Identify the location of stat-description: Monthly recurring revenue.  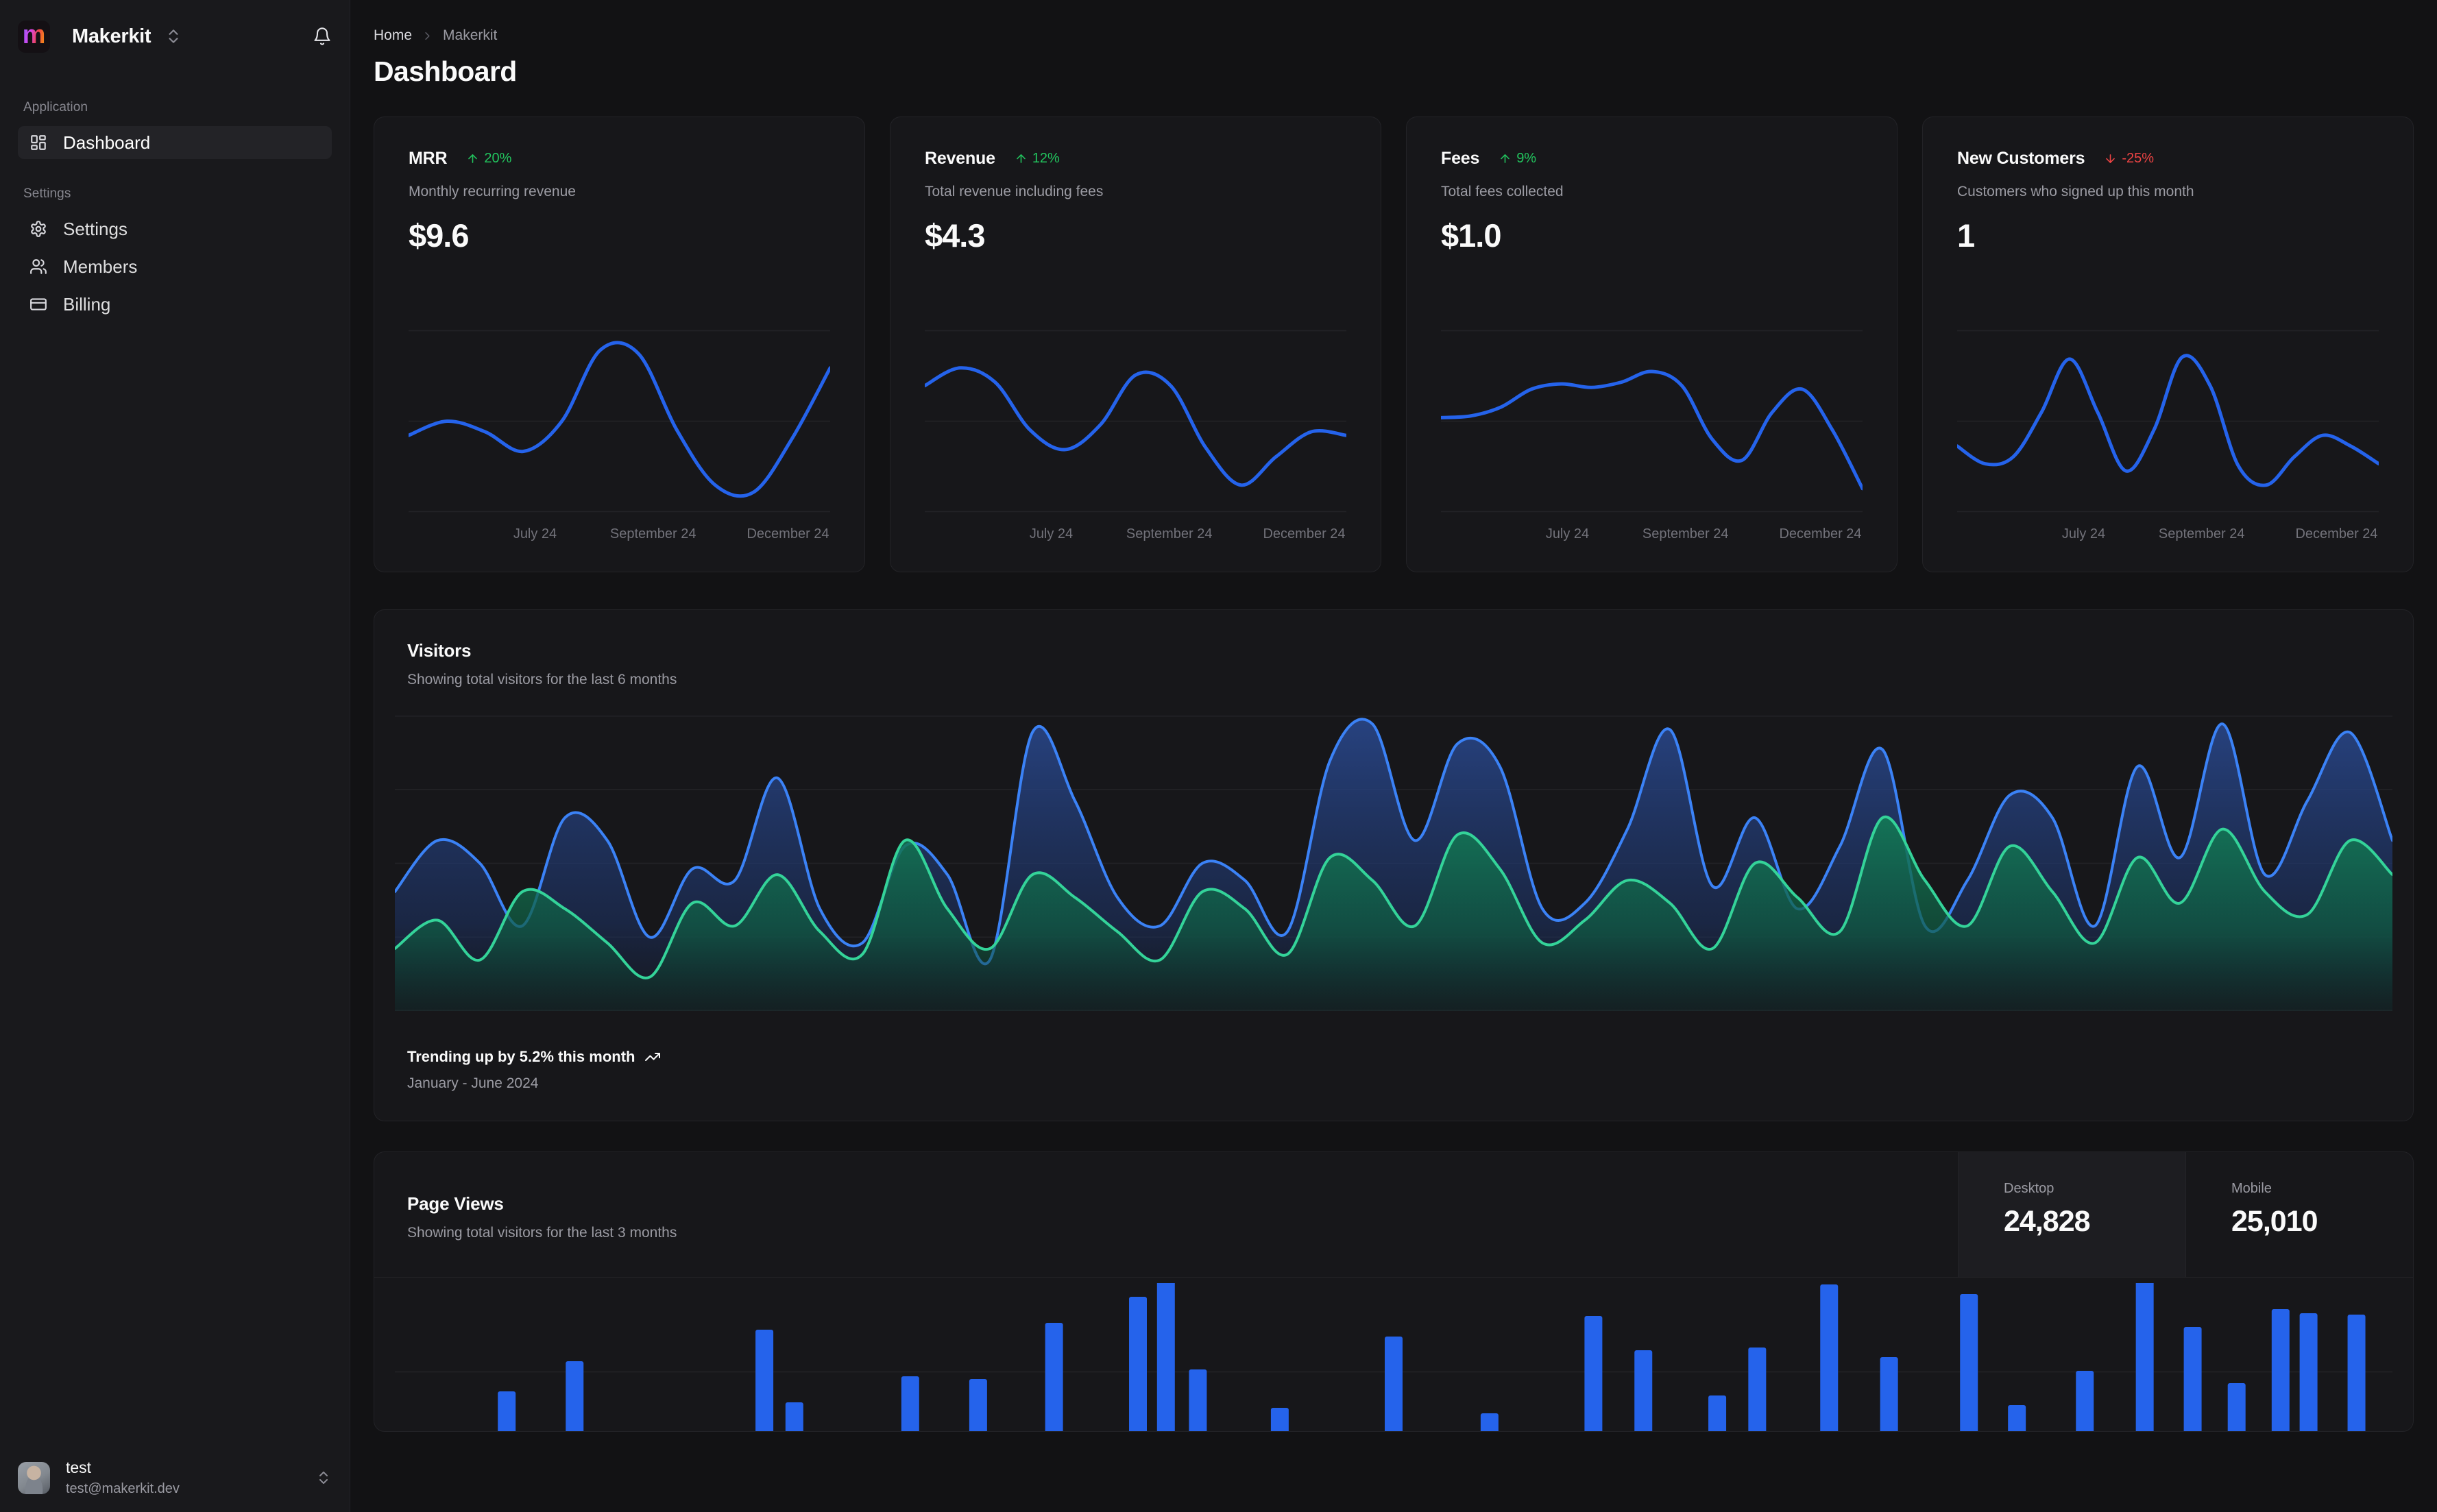
(493, 192).